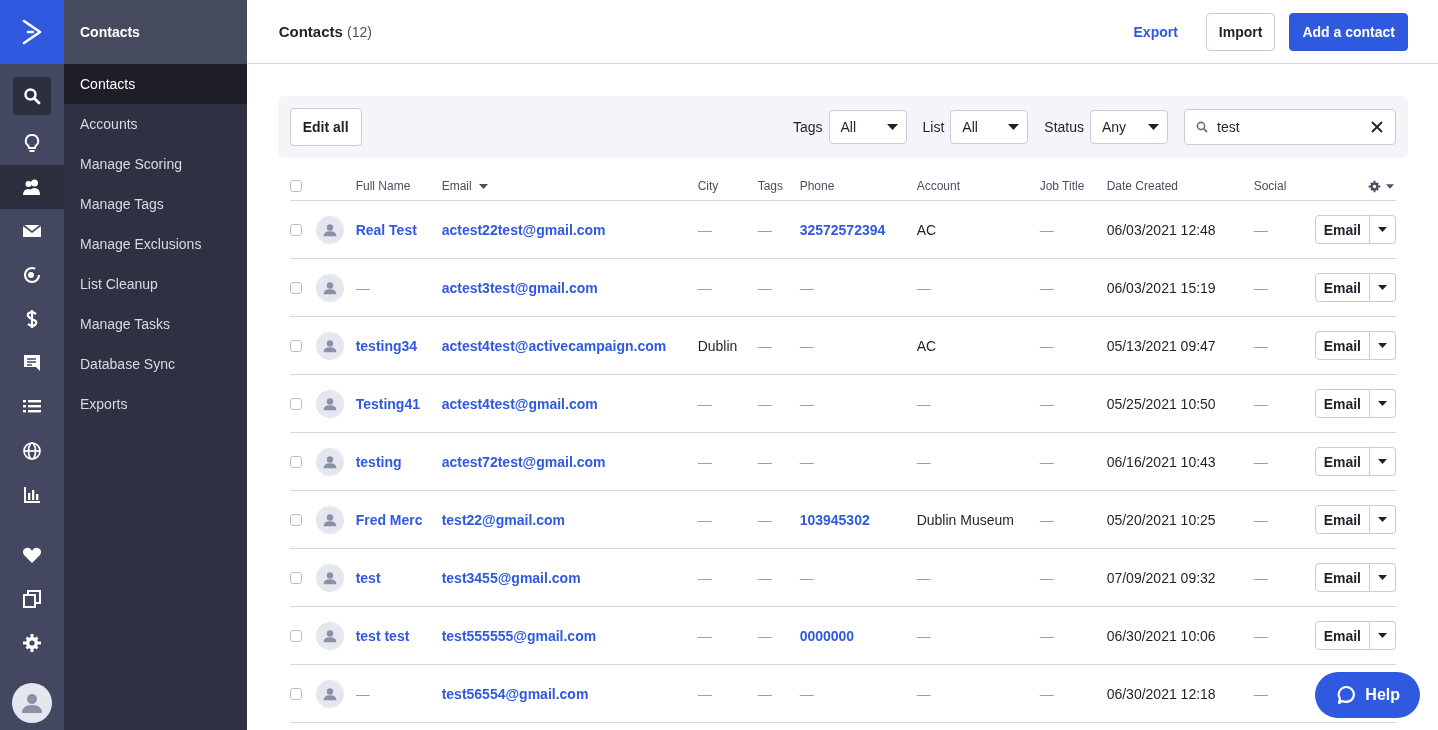  I want to click on phone-cell: 103945302, so click(858, 519).